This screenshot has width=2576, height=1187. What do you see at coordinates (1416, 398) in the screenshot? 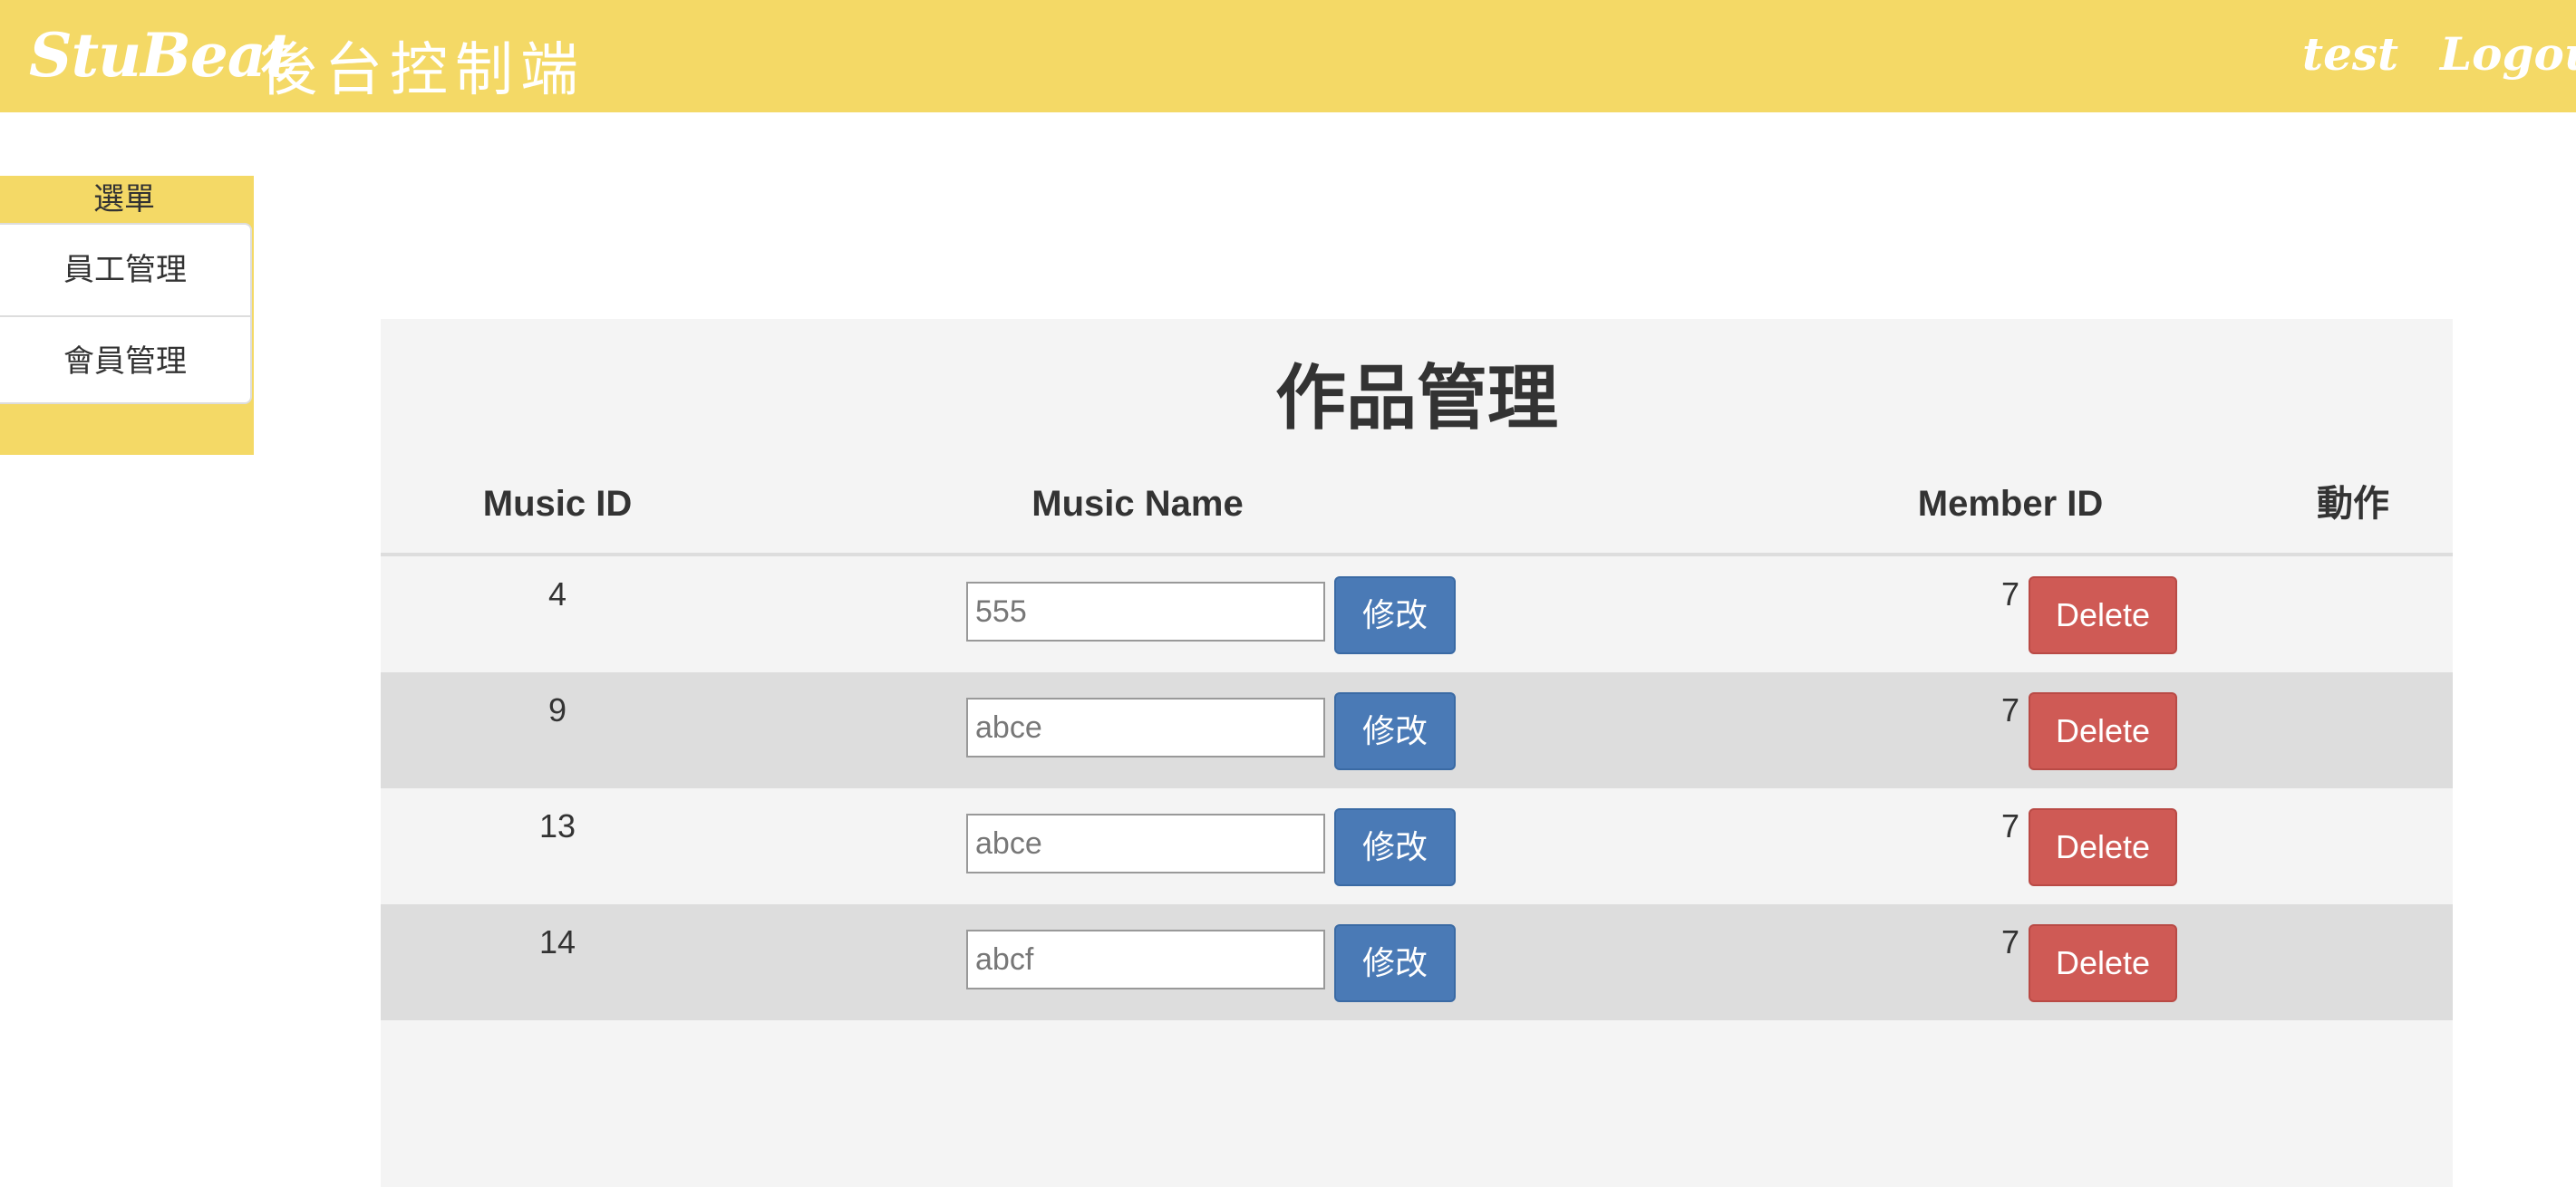
I see `page-title: 作品管理` at bounding box center [1416, 398].